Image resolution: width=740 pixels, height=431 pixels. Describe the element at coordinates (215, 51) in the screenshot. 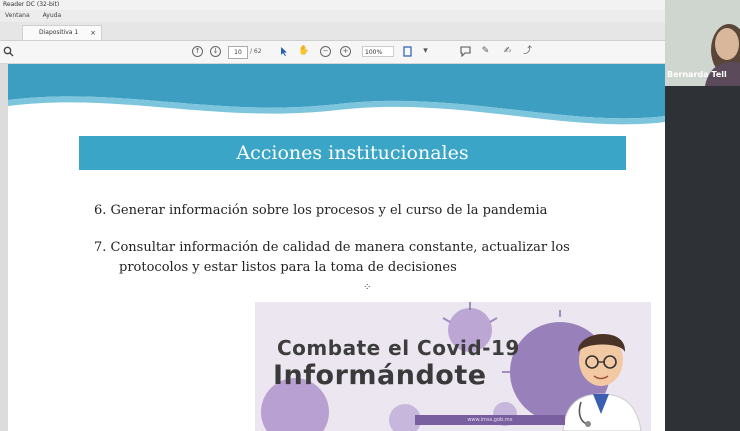

I see `next-page-icon: ↓` at that location.